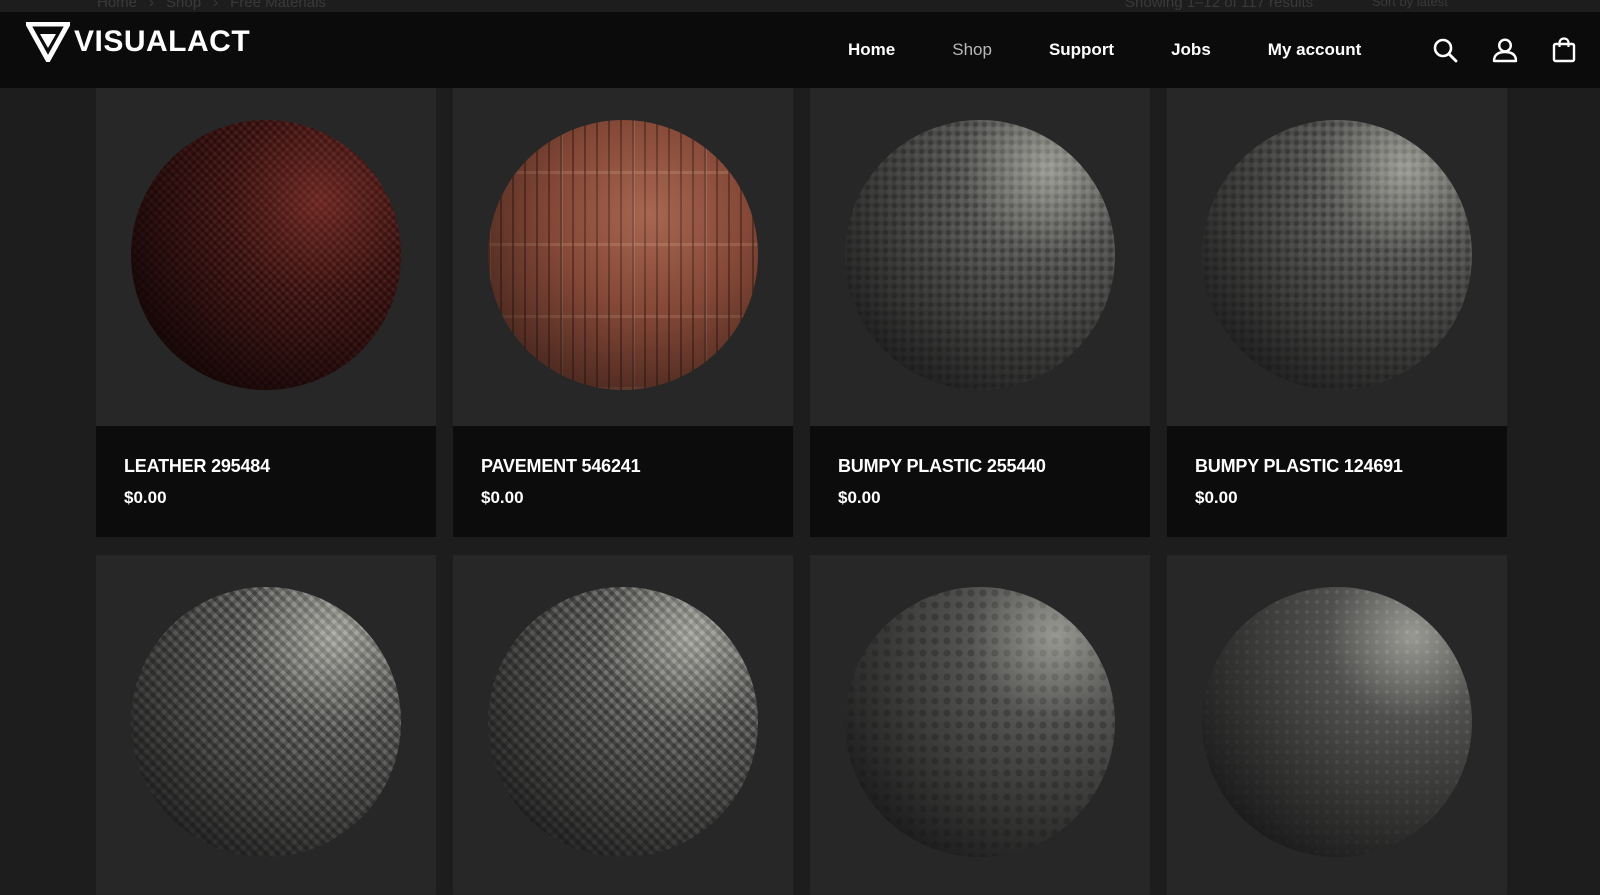 The width and height of the screenshot is (1600, 895). What do you see at coordinates (980, 481) in the screenshot?
I see `product-info: BUMPY PLASTIC 255440 $0.00` at bounding box center [980, 481].